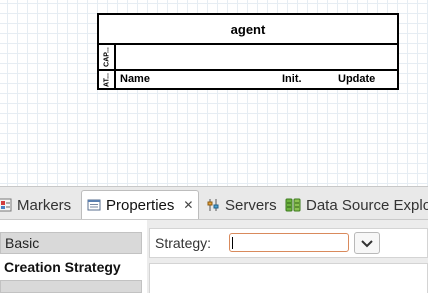 The height and width of the screenshot is (293, 428). I want to click on strategy-details-box, so click(288, 278).